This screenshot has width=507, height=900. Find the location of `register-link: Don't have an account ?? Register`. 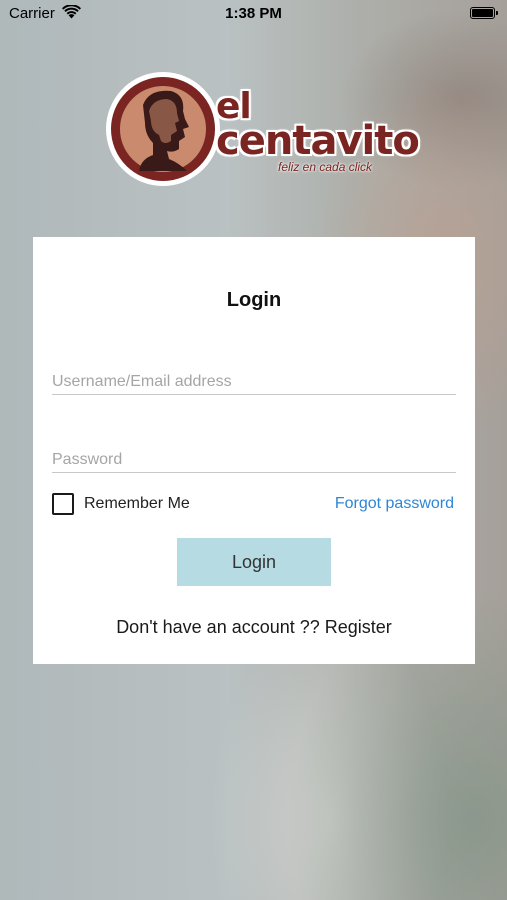

register-link: Don't have an account ?? Register is located at coordinates (254, 627).